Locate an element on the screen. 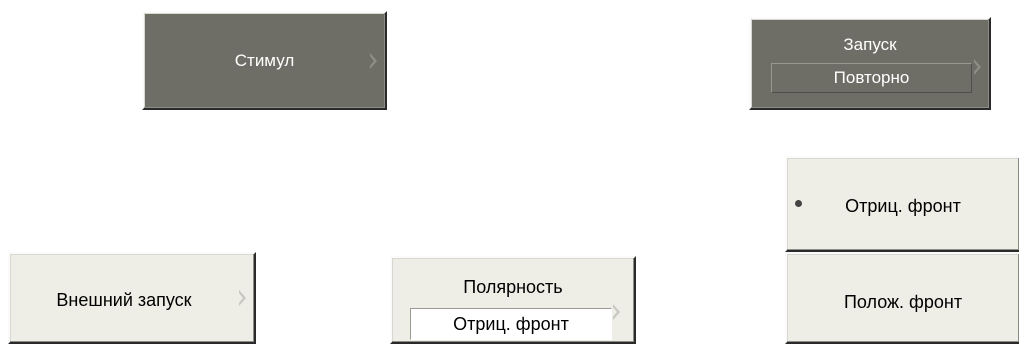  polarity-button: Полярность Отриц. фронт is located at coordinates (513, 300).